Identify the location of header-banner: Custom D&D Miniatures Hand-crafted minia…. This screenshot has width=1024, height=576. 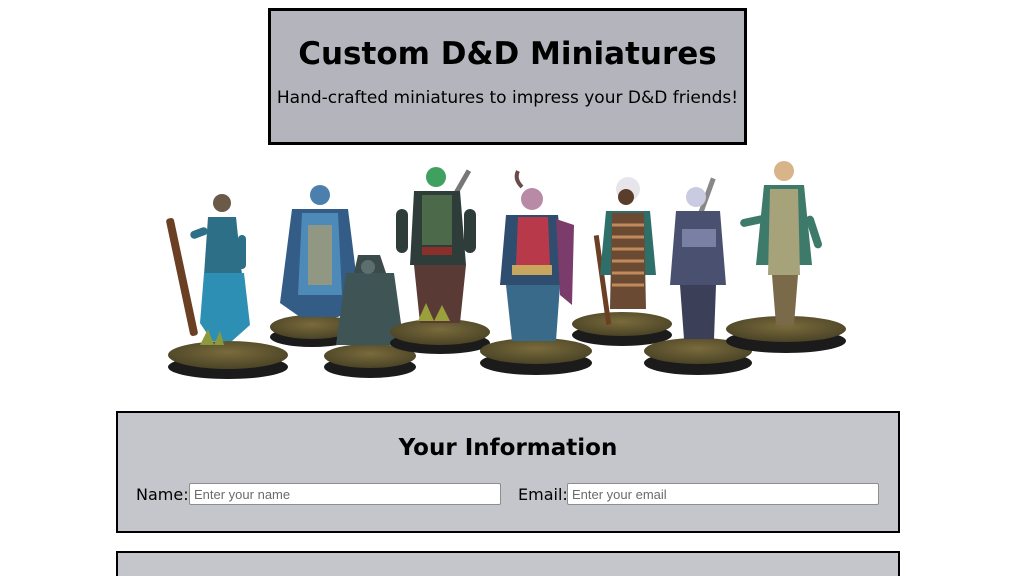
(507, 76).